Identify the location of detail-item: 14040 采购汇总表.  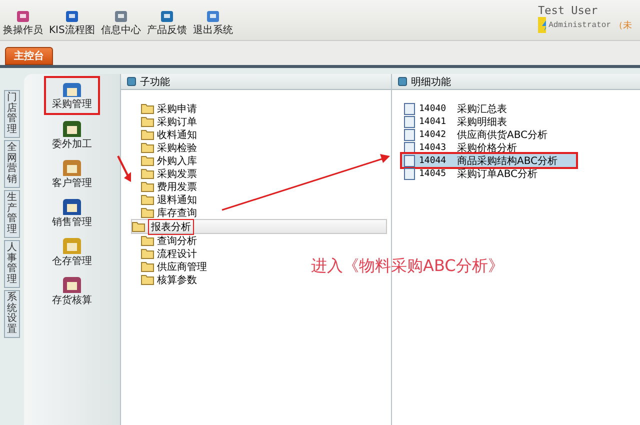
(519, 108).